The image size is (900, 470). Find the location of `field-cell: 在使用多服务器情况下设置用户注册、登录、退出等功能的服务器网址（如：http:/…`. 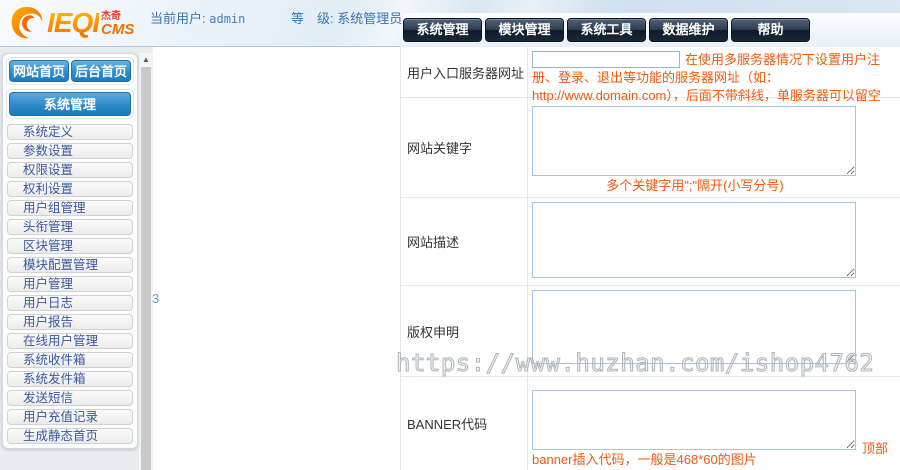

field-cell: 在使用多服务器情况下设置用户注册、登录、退出等功能的服务器网址（如：http:/… is located at coordinates (714, 75).